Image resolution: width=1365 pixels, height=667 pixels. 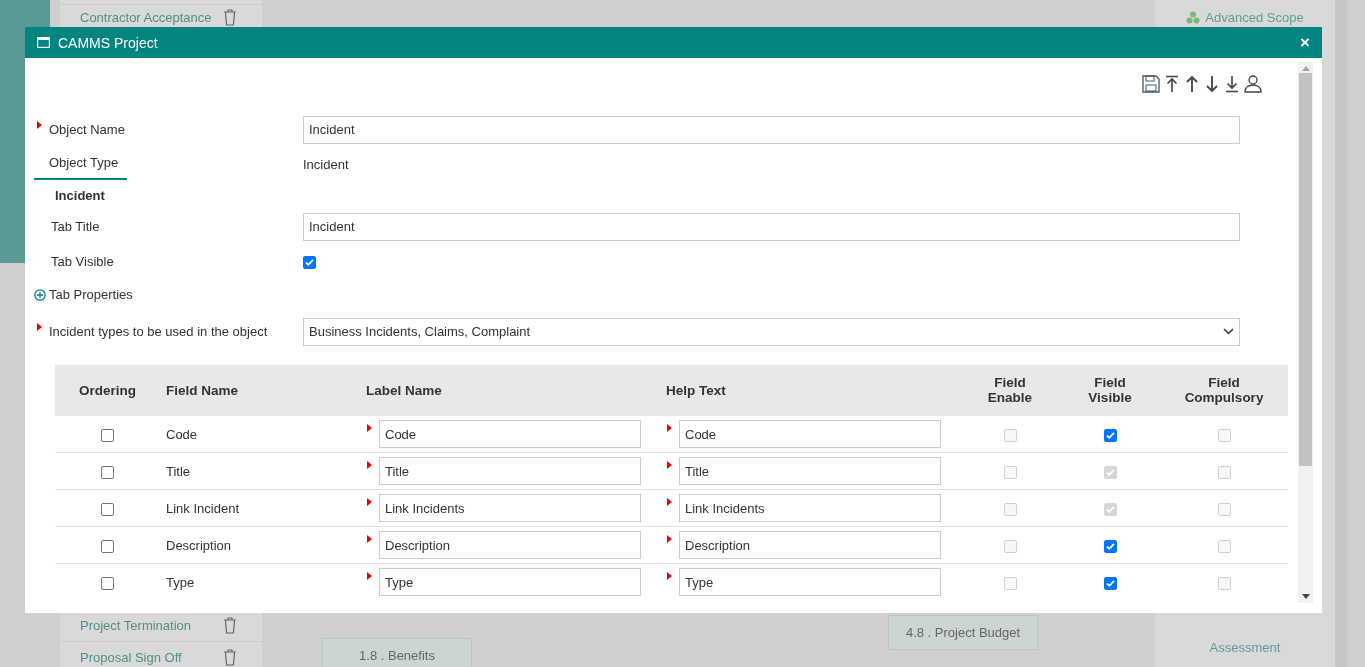 What do you see at coordinates (510, 545) in the screenshot?
I see `label-name-field: Description` at bounding box center [510, 545].